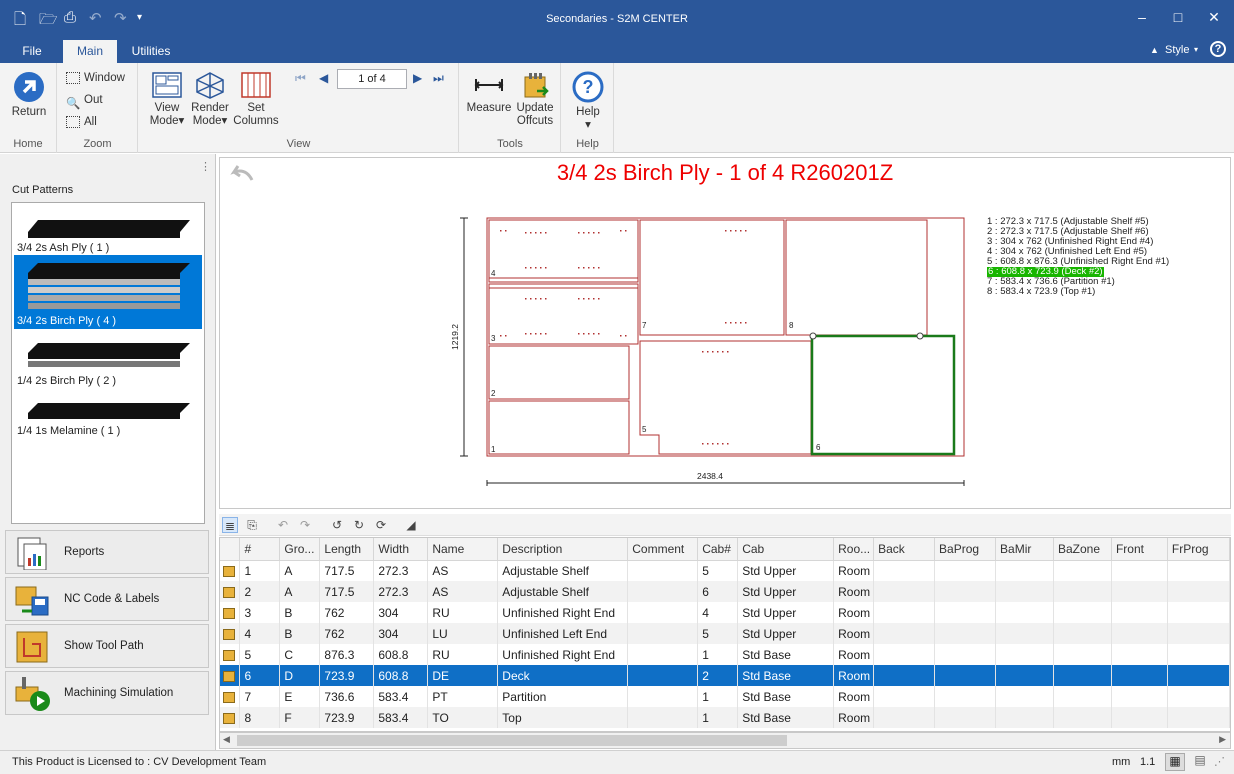  Describe the element at coordinates (359, 525) in the screenshot. I see `rotate-right-icon: ↻` at that location.